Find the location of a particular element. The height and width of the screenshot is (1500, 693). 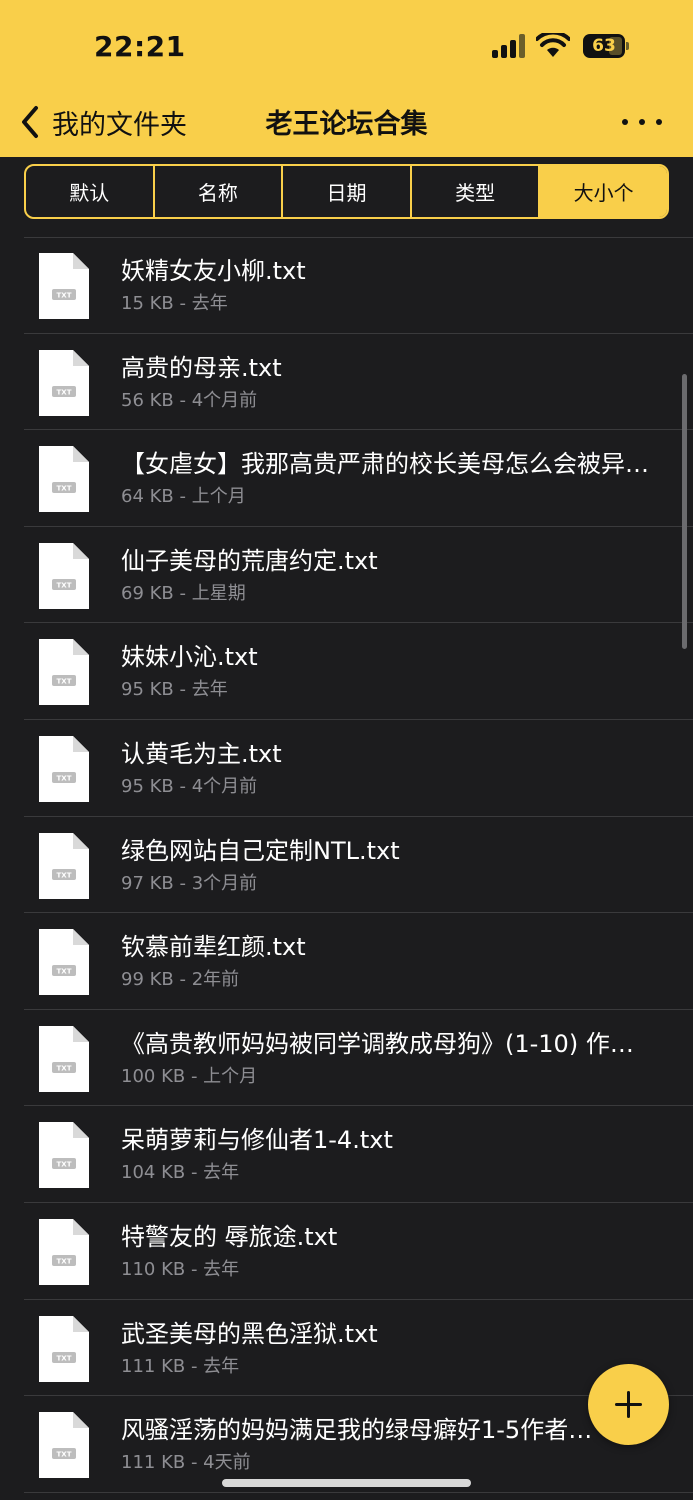

file-name: 钦慕前辈红颜.txt is located at coordinates (213, 947).